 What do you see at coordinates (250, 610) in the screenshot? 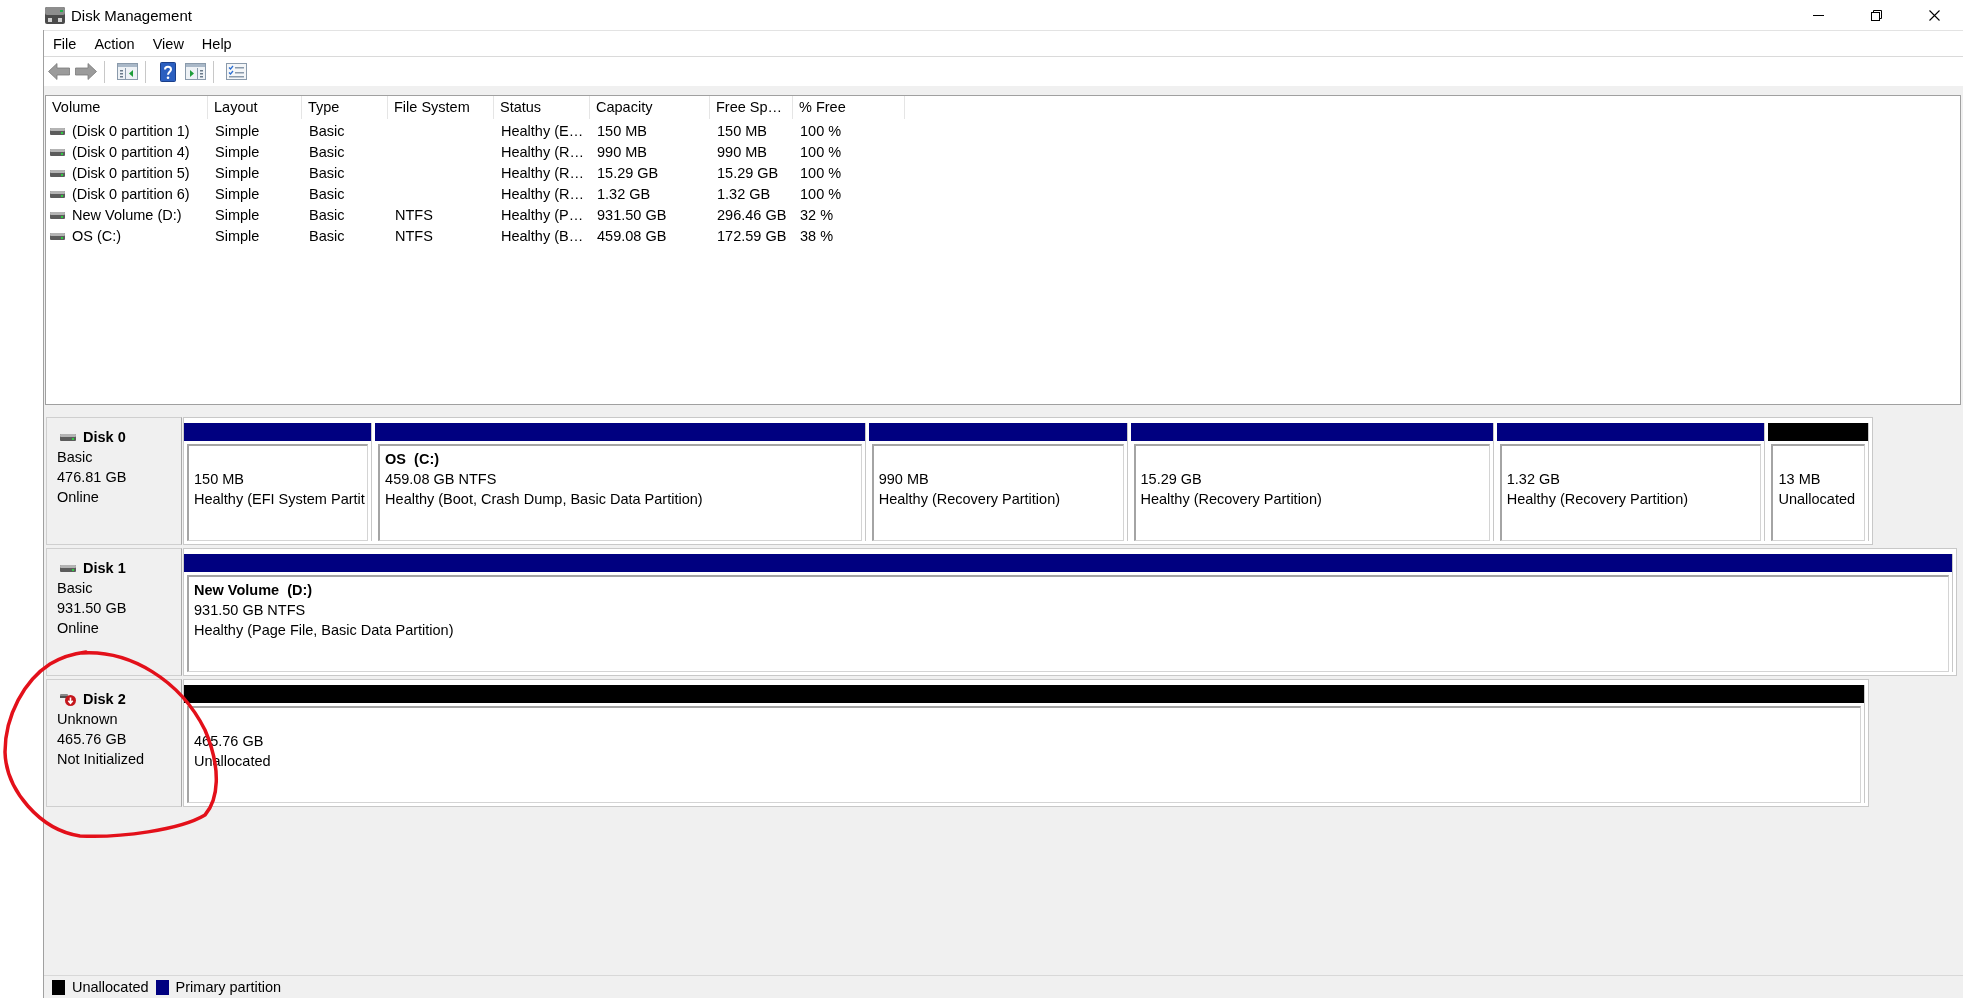
I see `partition-size: 931.50 GB NTFS` at bounding box center [250, 610].